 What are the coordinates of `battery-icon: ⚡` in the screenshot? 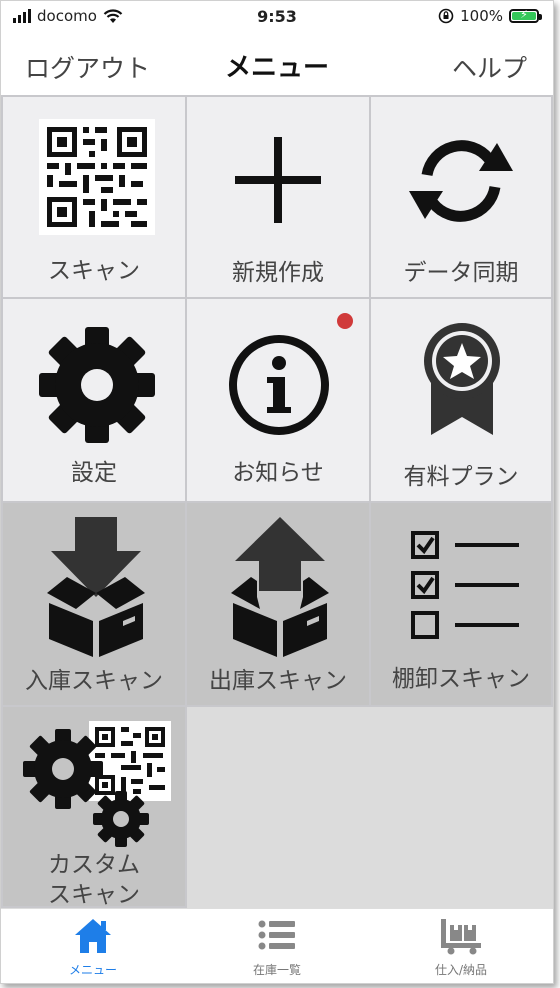 It's located at (525, 15).